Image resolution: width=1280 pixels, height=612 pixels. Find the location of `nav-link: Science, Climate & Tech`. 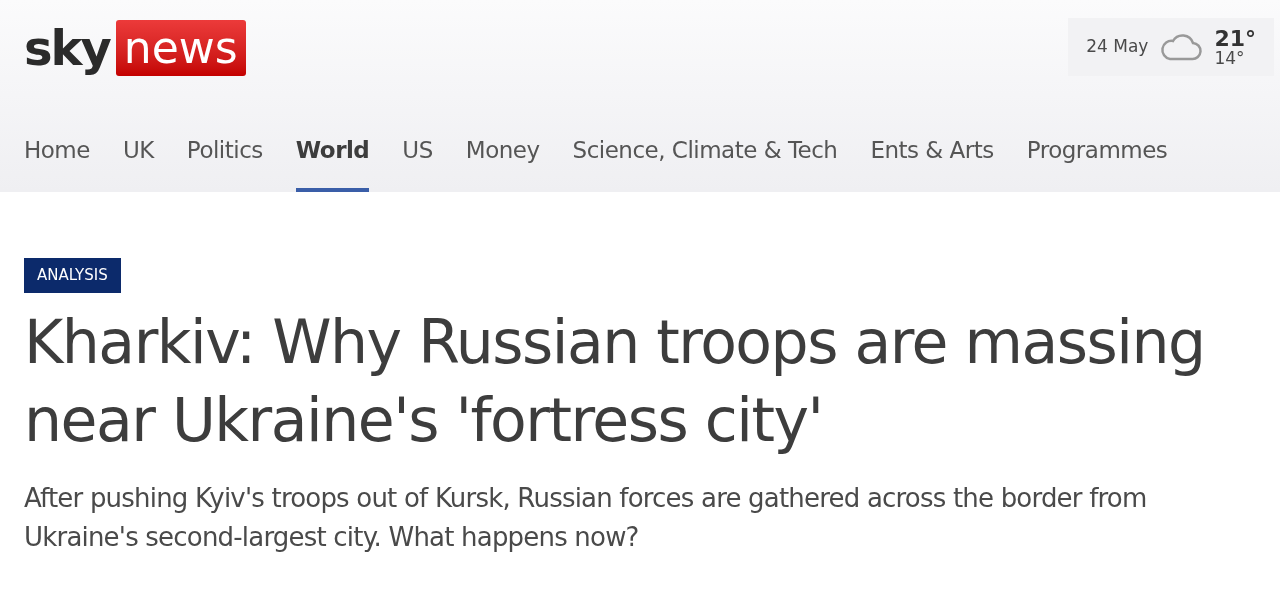

nav-link: Science, Climate & Tech is located at coordinates (705, 152).